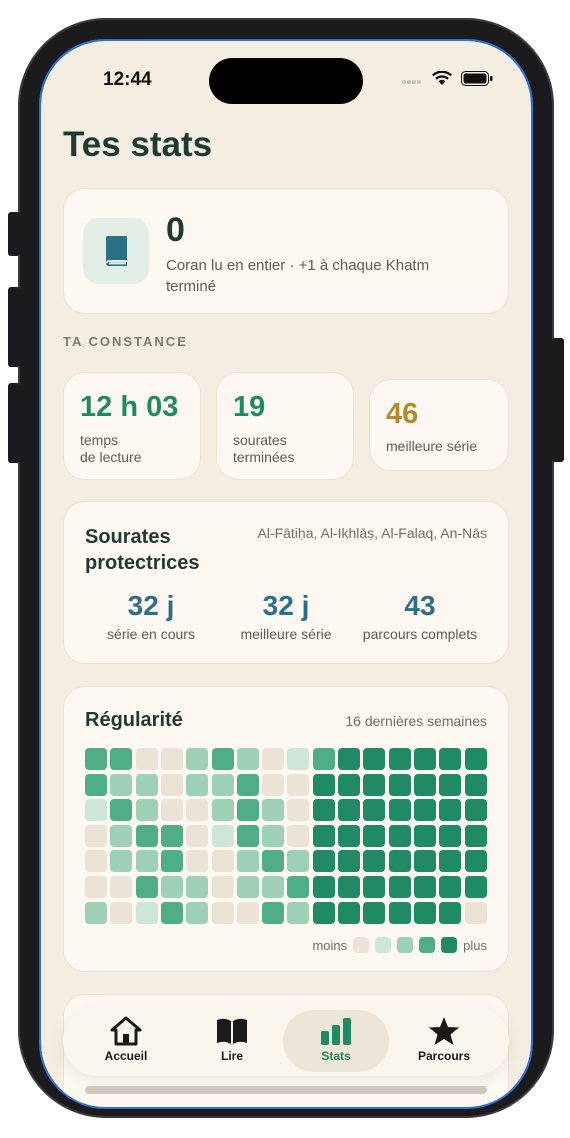 The image size is (570, 1138). What do you see at coordinates (132, 426) in the screenshot?
I see `stat-card-reading-time: 12 h 03 temps de lecture` at bounding box center [132, 426].